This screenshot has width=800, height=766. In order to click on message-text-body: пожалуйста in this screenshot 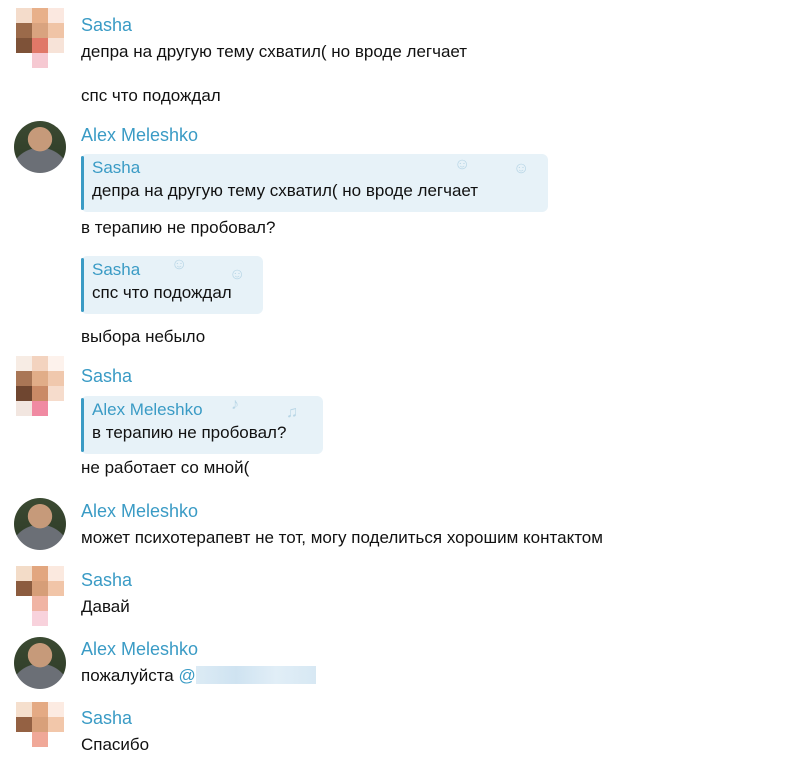, I will do `click(127, 675)`.